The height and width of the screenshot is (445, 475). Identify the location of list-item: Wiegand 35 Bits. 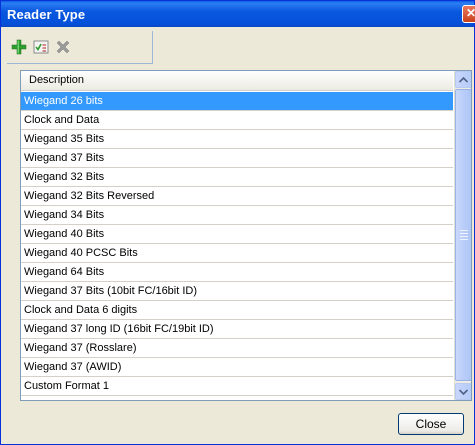
(237, 139).